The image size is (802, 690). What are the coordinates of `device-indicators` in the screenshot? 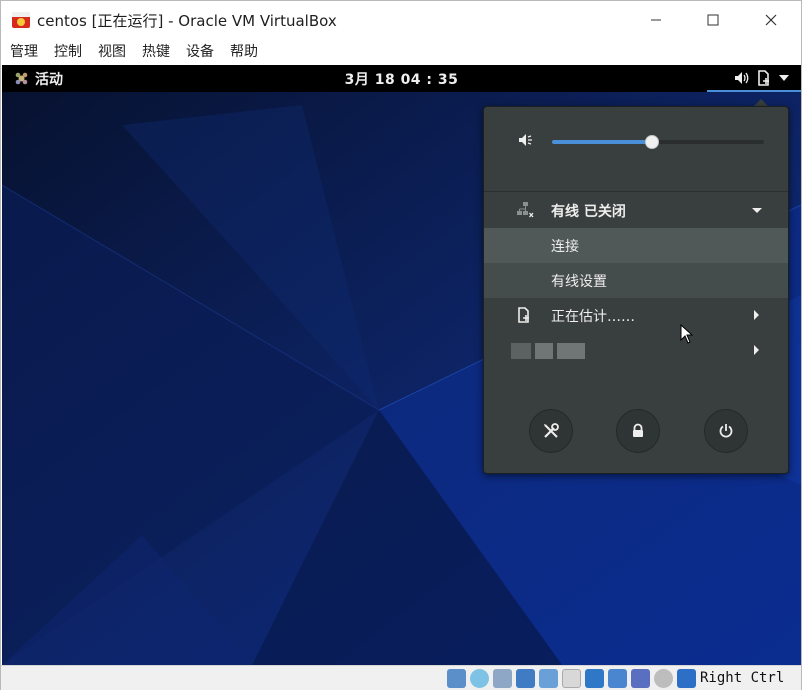 It's located at (573, 679).